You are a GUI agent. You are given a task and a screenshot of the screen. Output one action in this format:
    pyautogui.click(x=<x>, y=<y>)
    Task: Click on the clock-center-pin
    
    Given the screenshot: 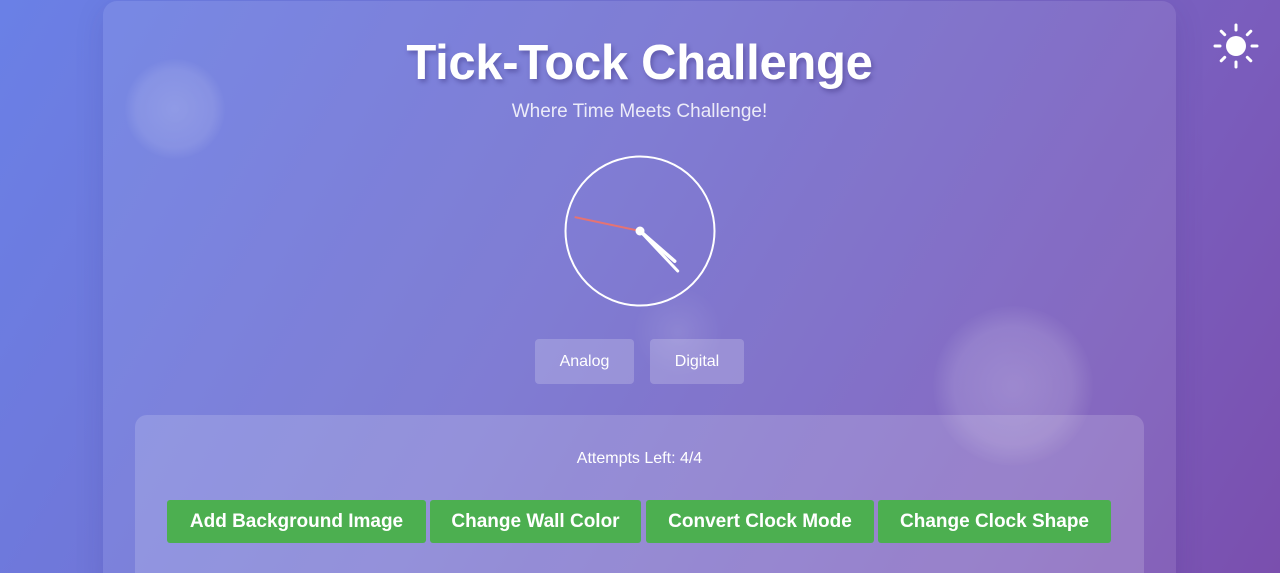 What is the action you would take?
    pyautogui.click(x=640, y=231)
    